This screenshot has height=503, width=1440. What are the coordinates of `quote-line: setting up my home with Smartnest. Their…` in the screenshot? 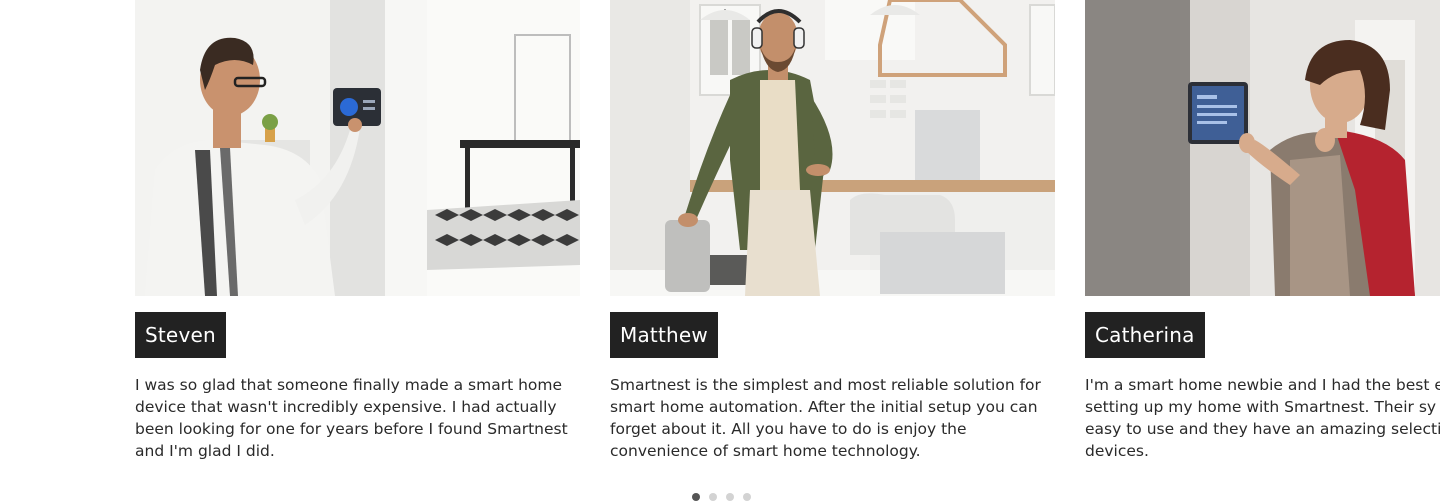 It's located at (1261, 407).